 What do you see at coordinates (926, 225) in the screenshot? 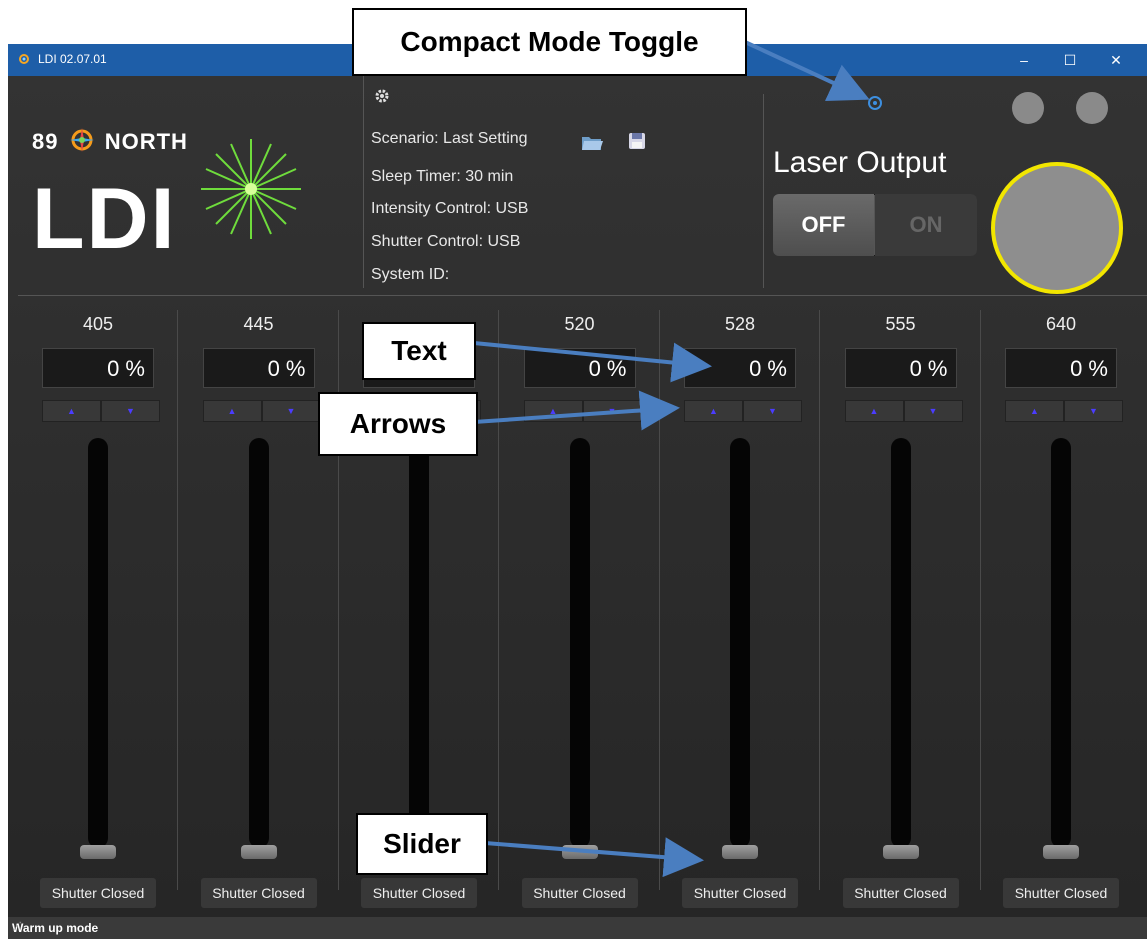
I see `laser-on-button: ON` at bounding box center [926, 225].